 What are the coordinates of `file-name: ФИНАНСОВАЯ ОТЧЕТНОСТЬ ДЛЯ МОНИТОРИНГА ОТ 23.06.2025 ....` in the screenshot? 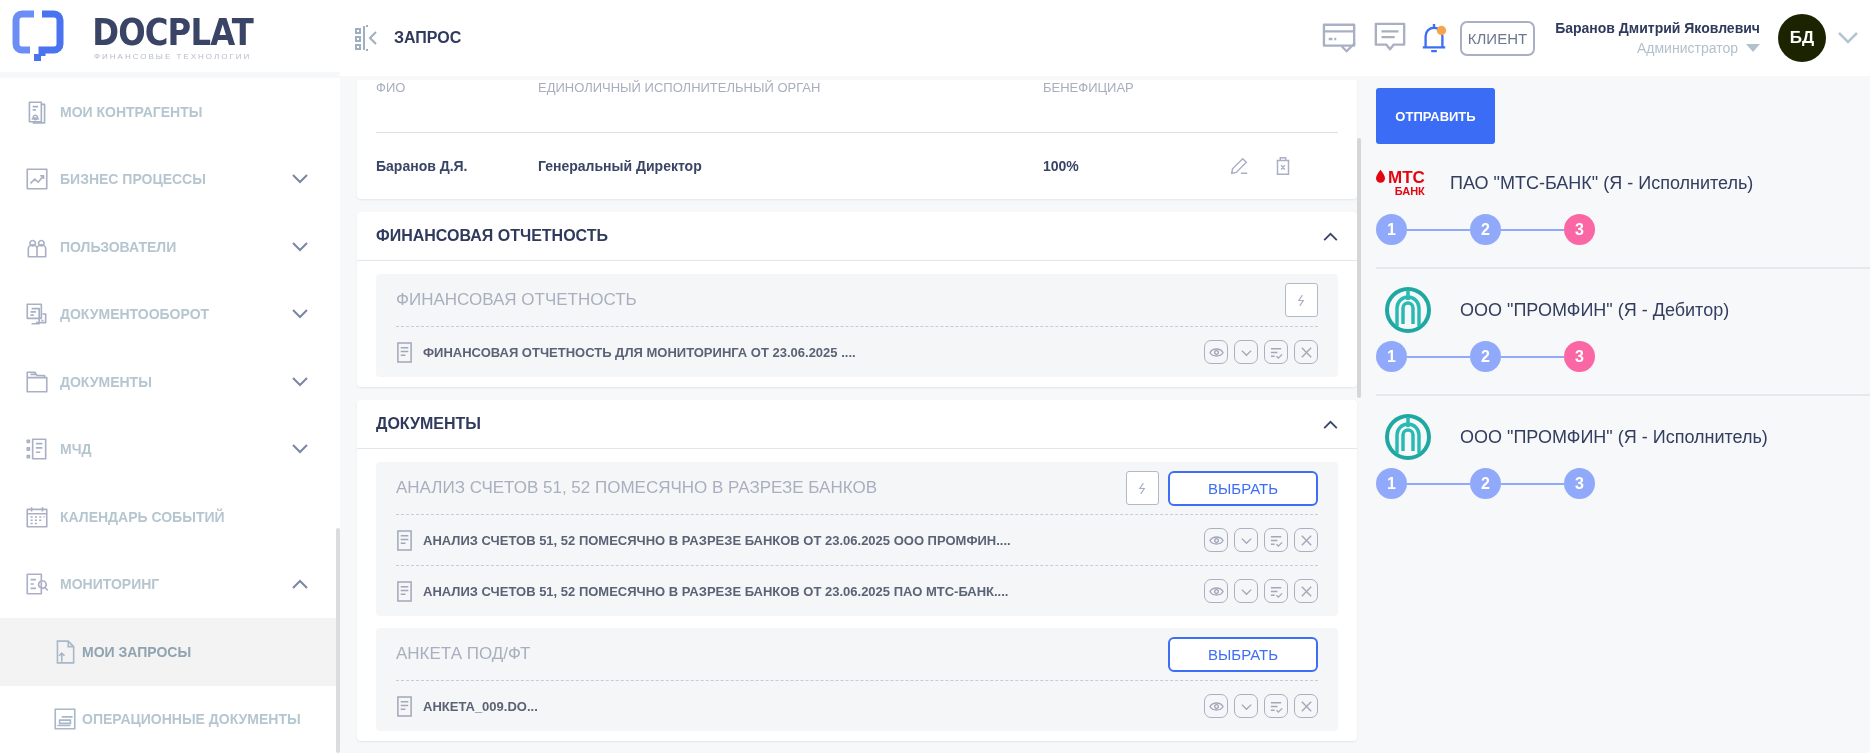 It's located at (808, 352).